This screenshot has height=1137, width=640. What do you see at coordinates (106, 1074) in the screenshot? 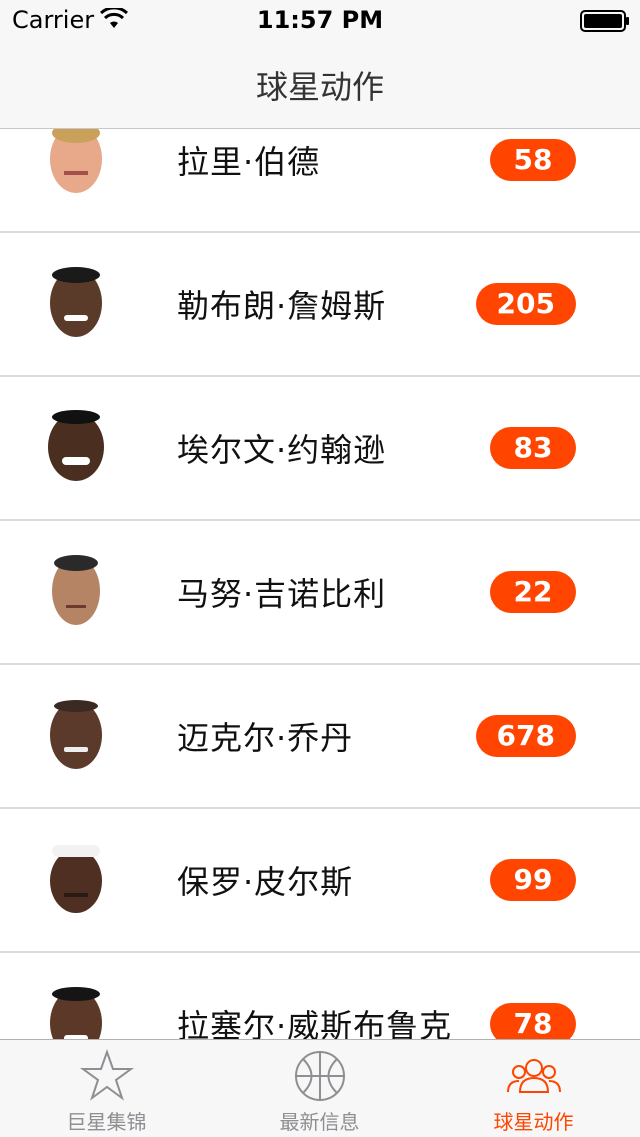
I see `star-icon` at bounding box center [106, 1074].